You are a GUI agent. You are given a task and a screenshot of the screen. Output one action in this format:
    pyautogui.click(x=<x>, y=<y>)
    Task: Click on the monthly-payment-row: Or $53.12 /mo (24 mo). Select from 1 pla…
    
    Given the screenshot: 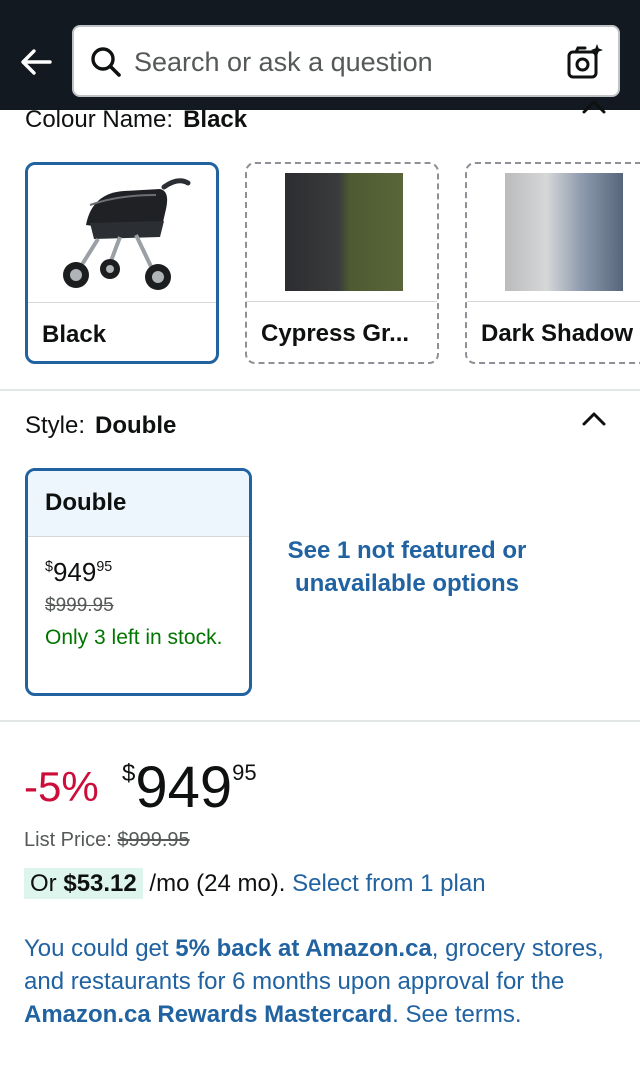 What is the action you would take?
    pyautogui.click(x=255, y=883)
    